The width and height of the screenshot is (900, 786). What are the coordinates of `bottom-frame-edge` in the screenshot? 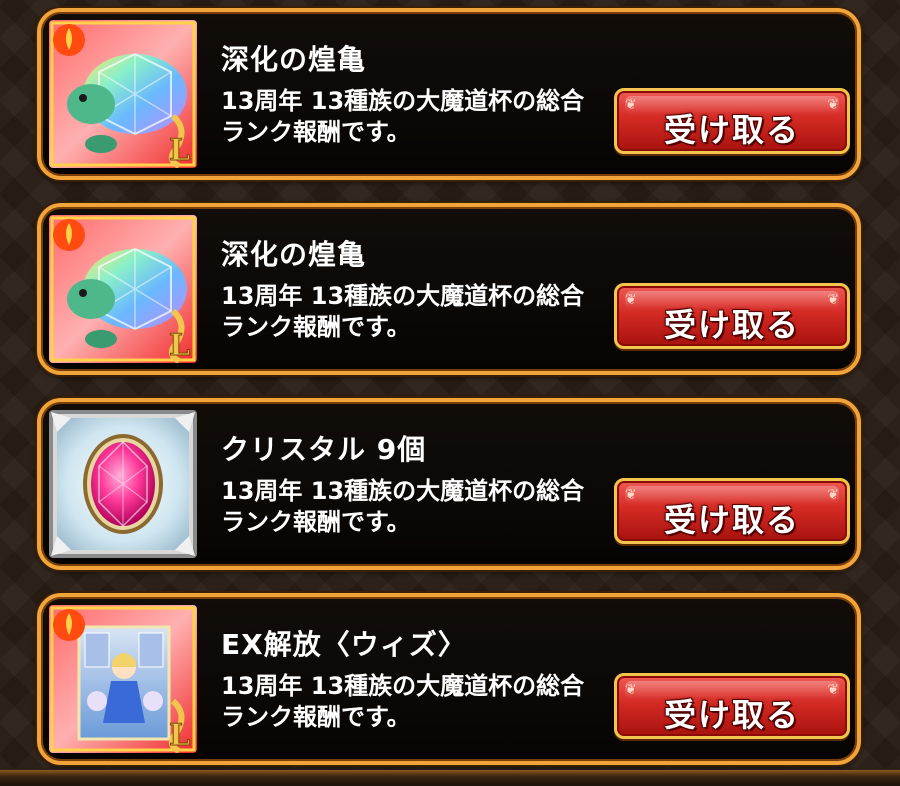 It's located at (450, 778).